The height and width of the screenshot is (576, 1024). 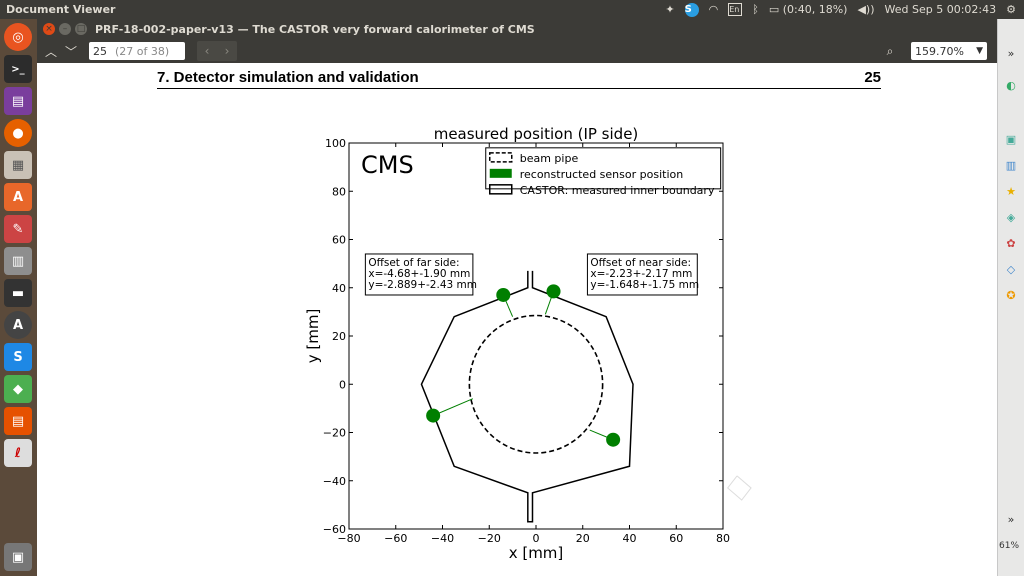 I want to click on compass-icon: ✪, so click(x=1011, y=296).